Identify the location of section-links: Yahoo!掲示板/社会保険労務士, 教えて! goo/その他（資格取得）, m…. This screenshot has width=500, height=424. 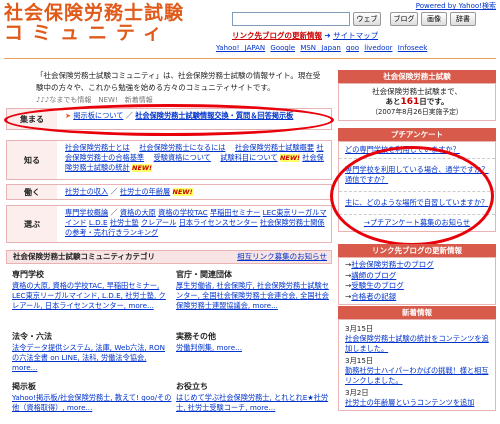
(92, 403).